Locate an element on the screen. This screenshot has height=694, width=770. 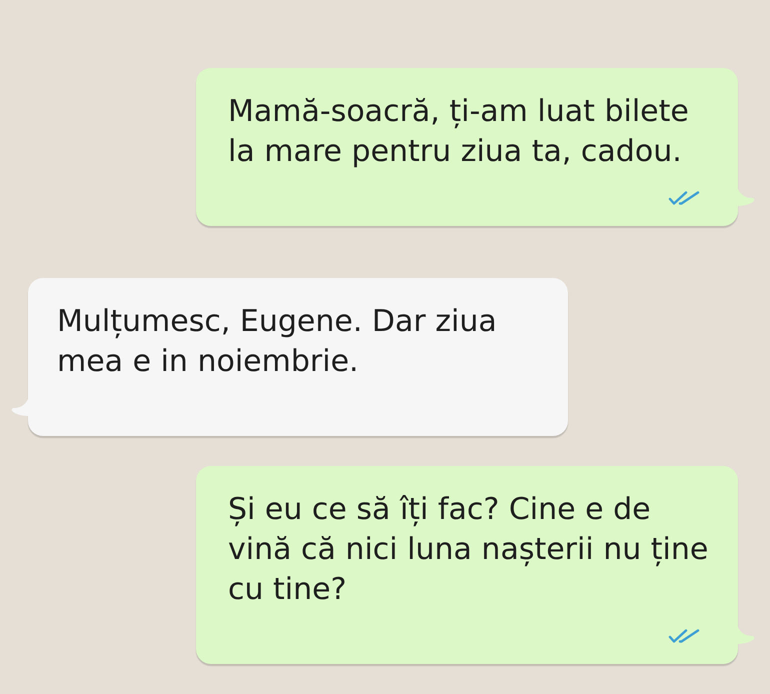
message-text: Mulțumesc, Eugene. Dar ziua mea e in noiembrie. is located at coordinates (277, 342).